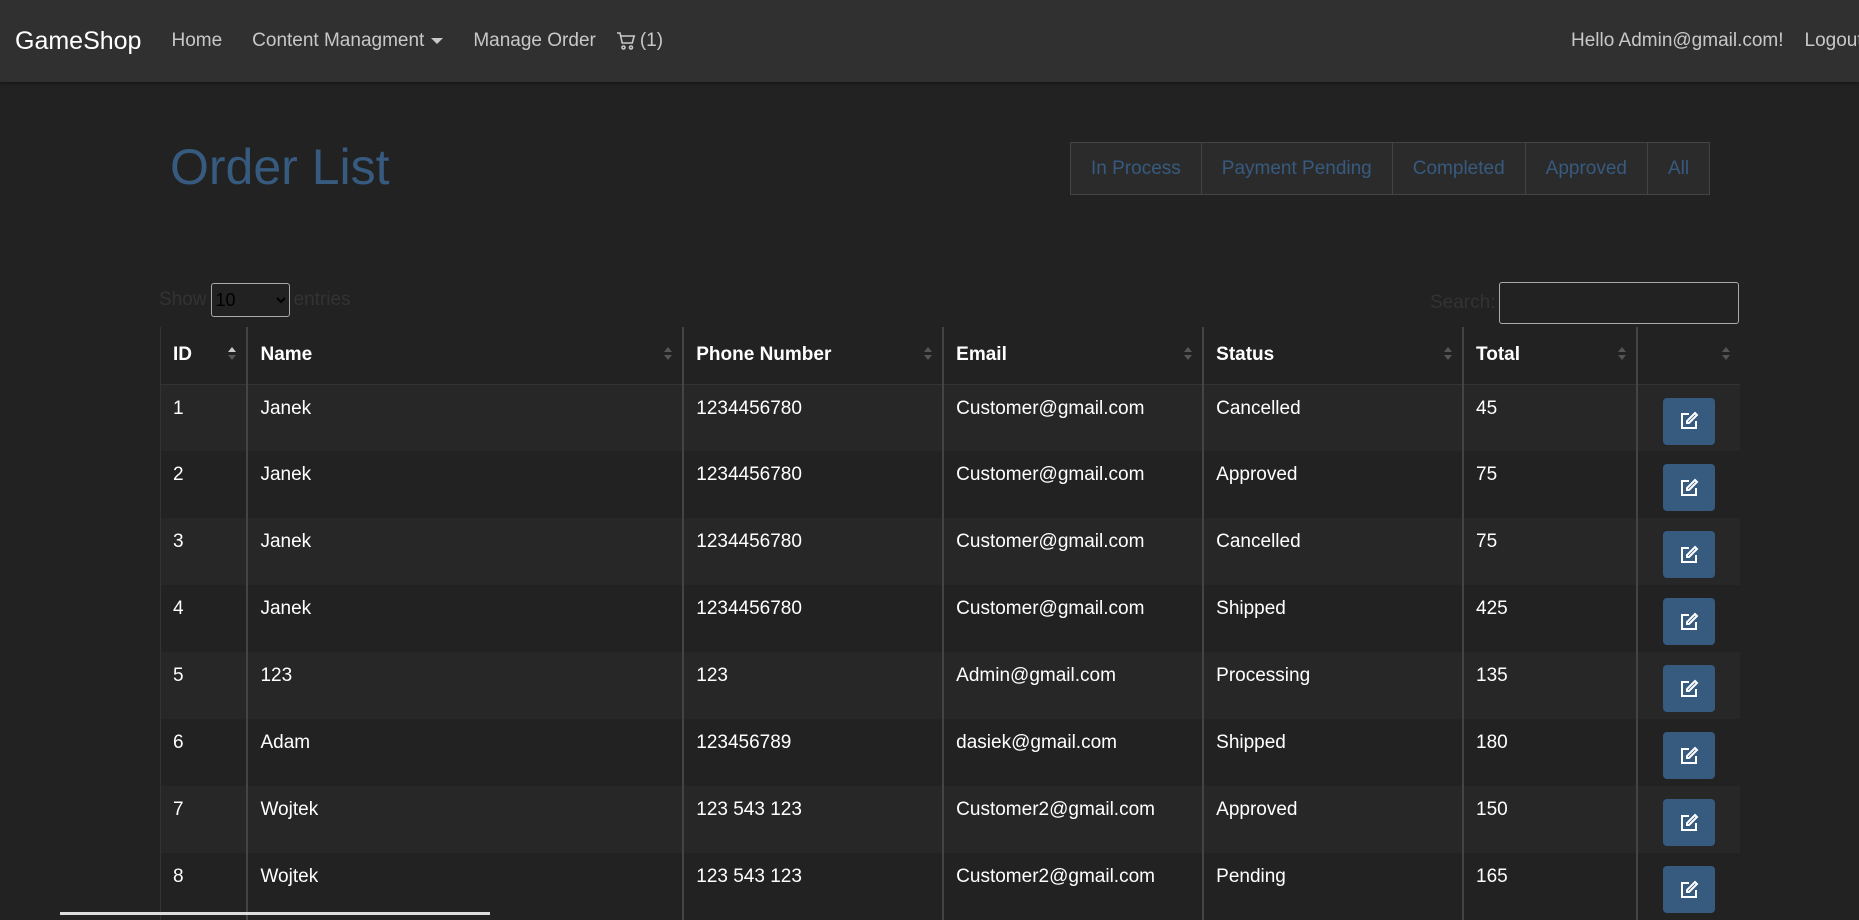  What do you see at coordinates (1549, 356) in the screenshot?
I see `column-header-total: Total` at bounding box center [1549, 356].